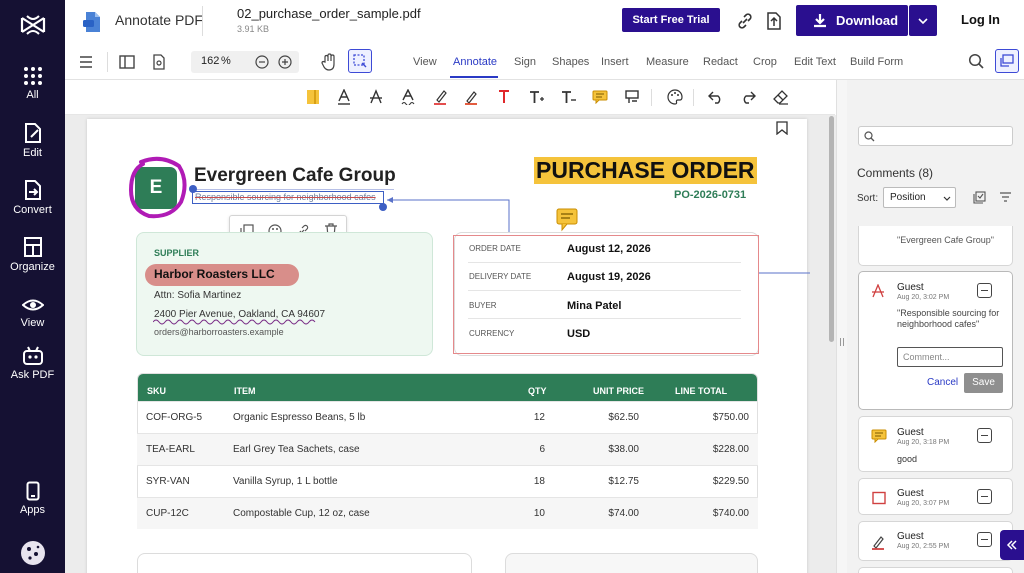 The width and height of the screenshot is (1024, 573). Describe the element at coordinates (748, 97) in the screenshot. I see `redo-icon` at that location.